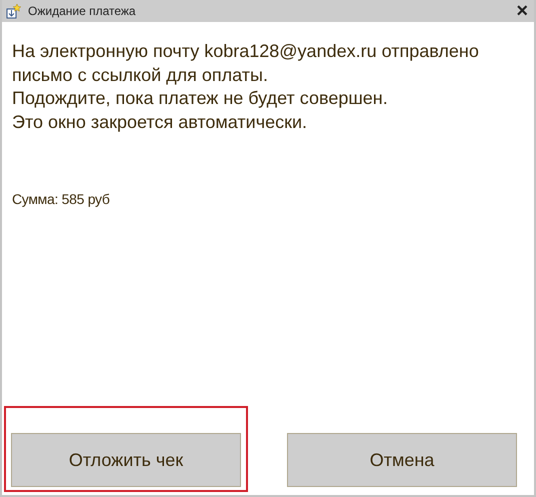 The height and width of the screenshot is (497, 536). What do you see at coordinates (200, 98) in the screenshot?
I see `message-line: Подождите, пока платеж не будет совершен.` at bounding box center [200, 98].